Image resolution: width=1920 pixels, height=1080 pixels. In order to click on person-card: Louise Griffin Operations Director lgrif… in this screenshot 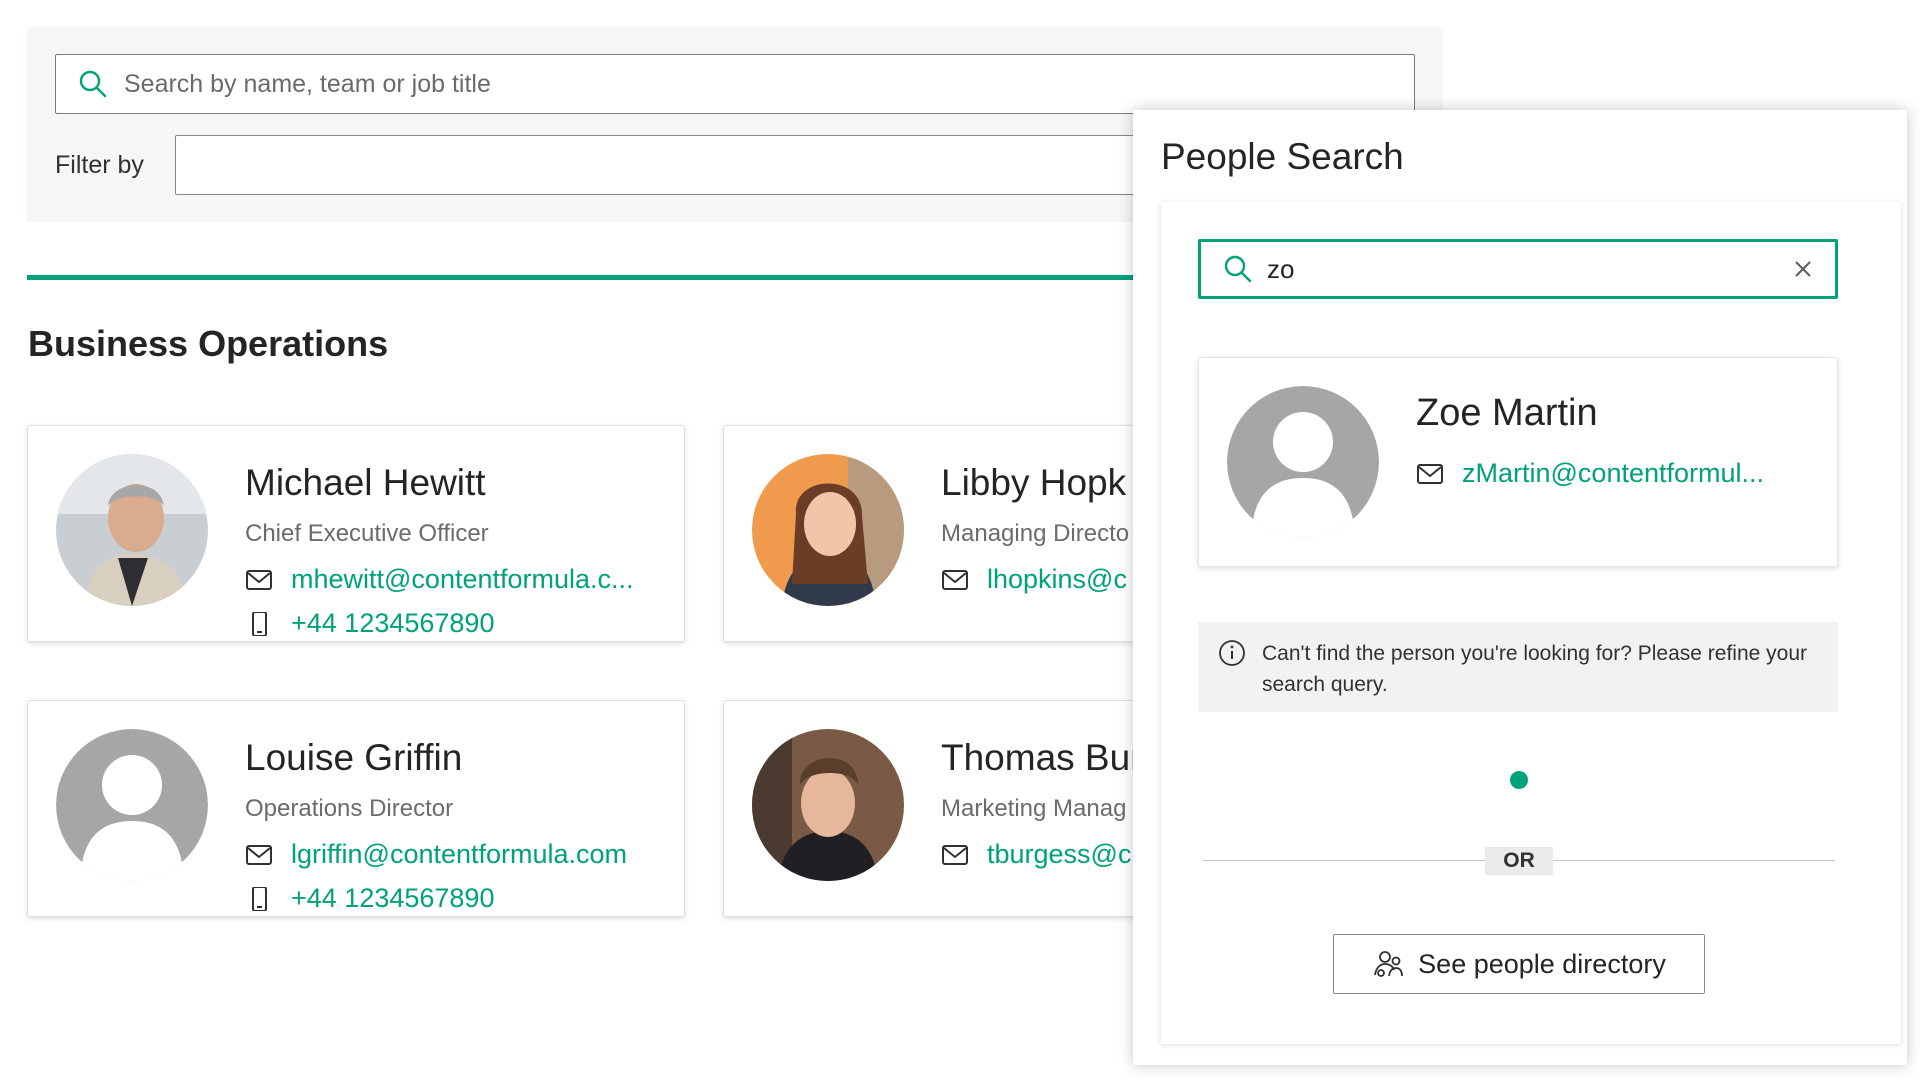, I will do `click(356, 808)`.